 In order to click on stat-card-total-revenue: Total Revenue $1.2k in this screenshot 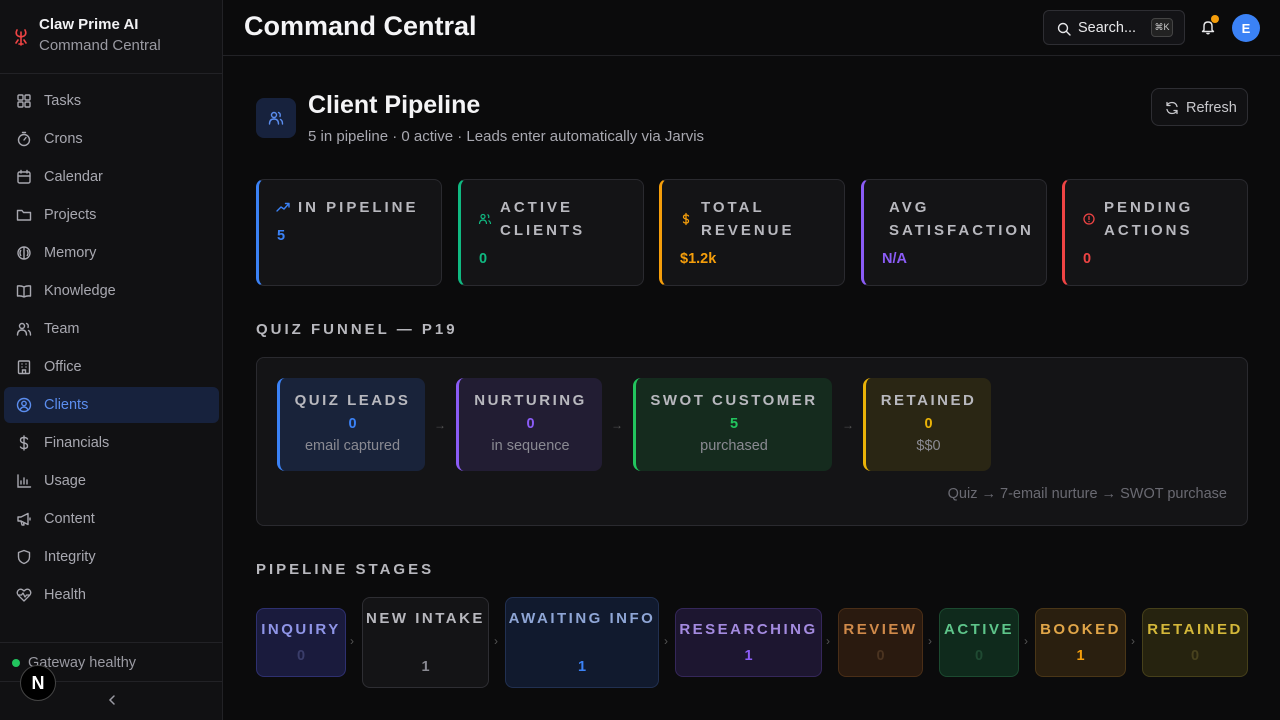, I will do `click(752, 232)`.